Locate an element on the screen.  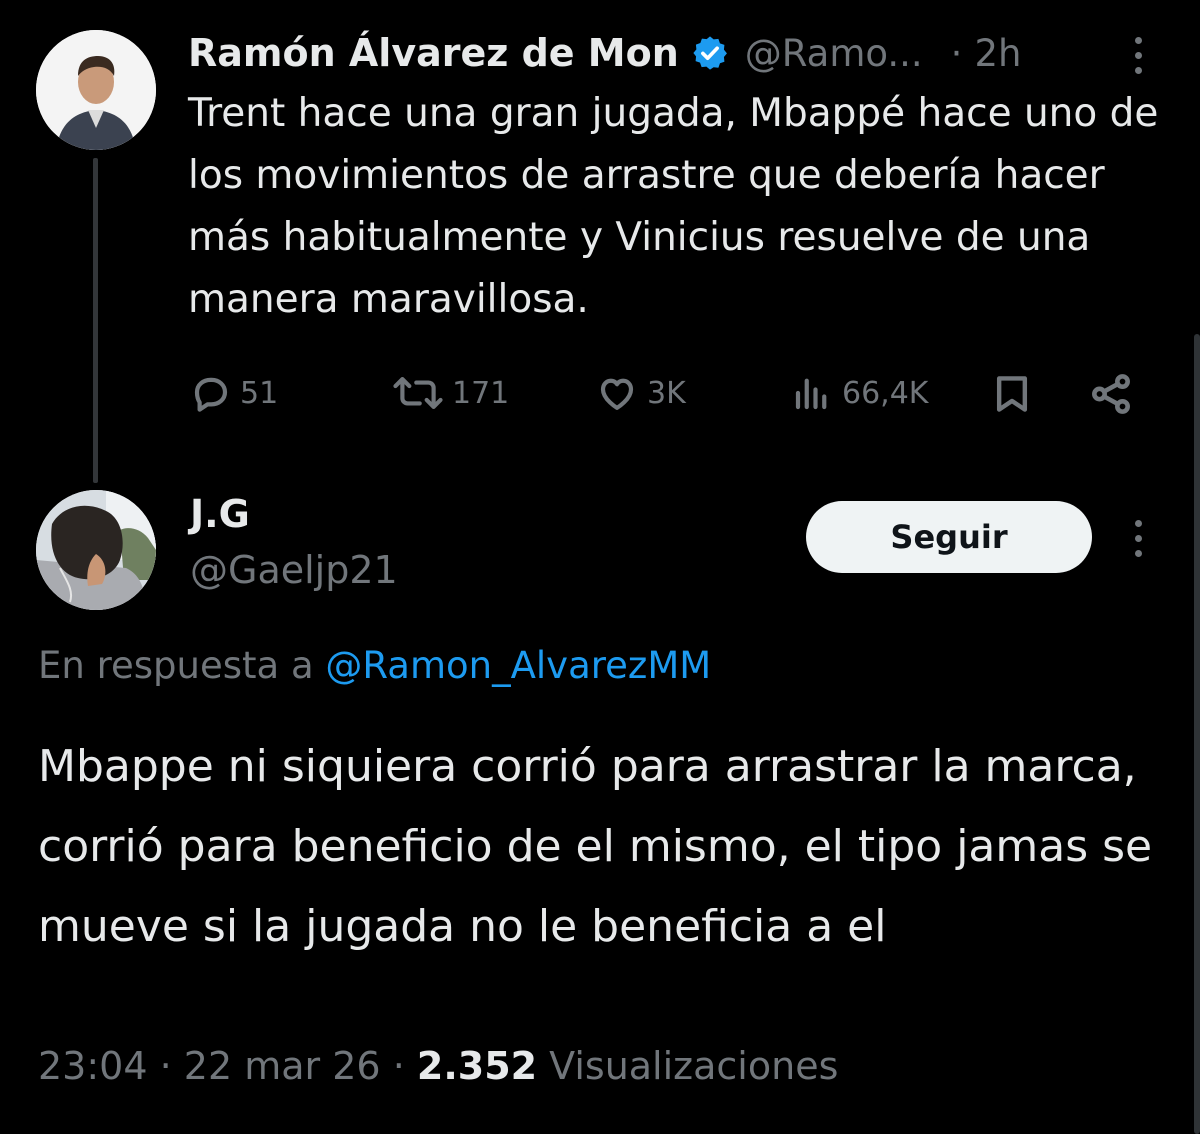
original-author-avatar is located at coordinates (96, 90).